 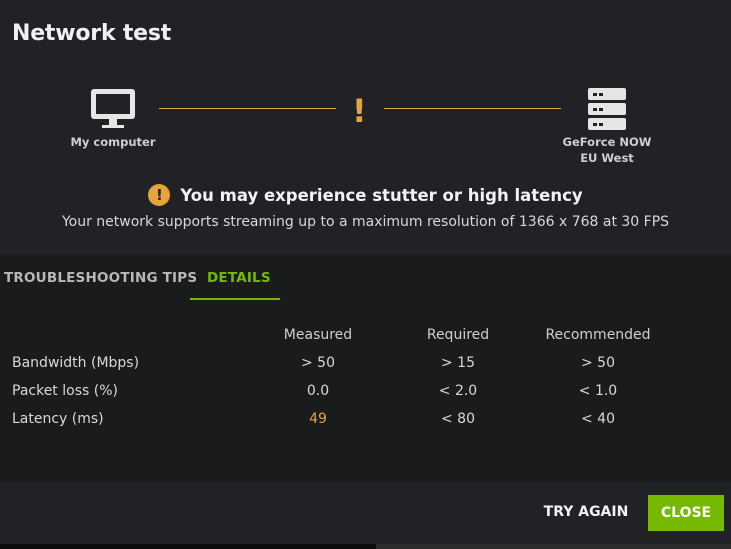 I want to click on dialog-title: Network test, so click(x=92, y=33).